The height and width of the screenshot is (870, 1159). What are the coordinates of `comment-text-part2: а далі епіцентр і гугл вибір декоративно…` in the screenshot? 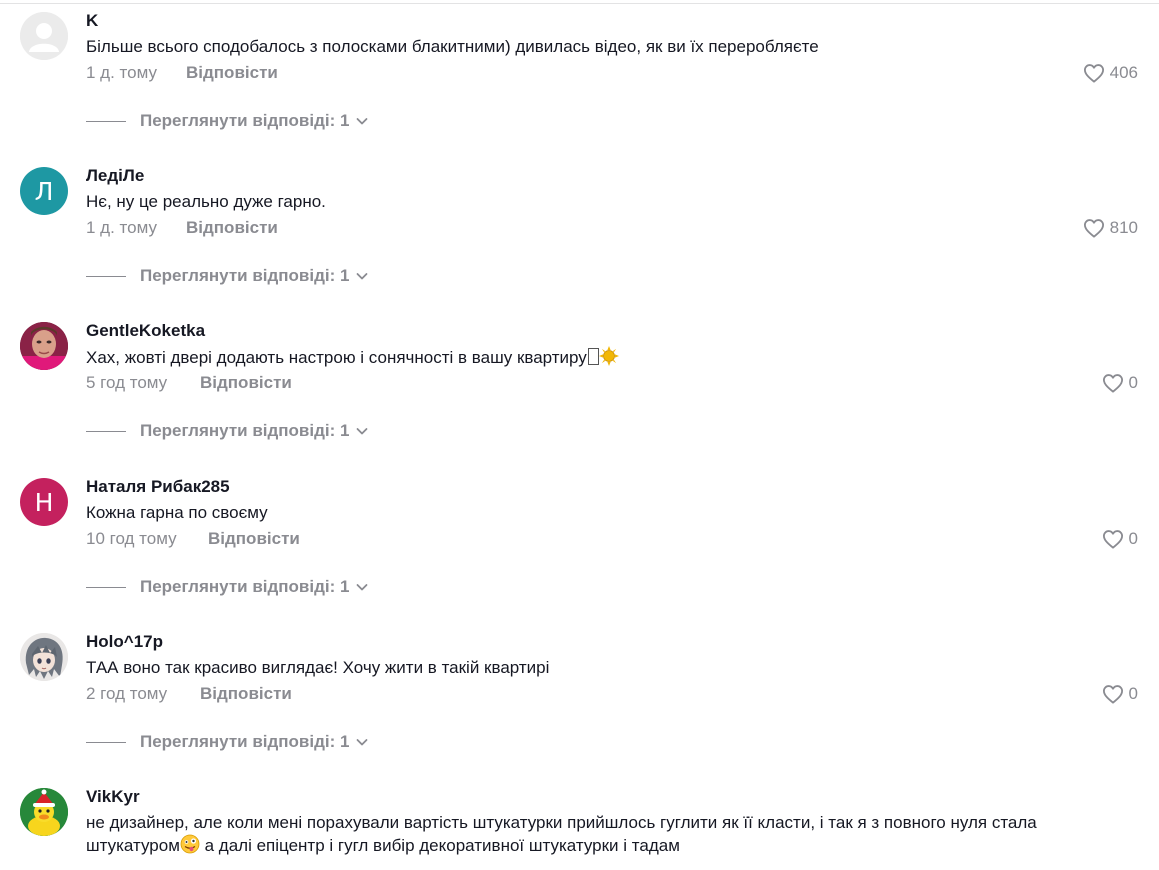 It's located at (439, 845).